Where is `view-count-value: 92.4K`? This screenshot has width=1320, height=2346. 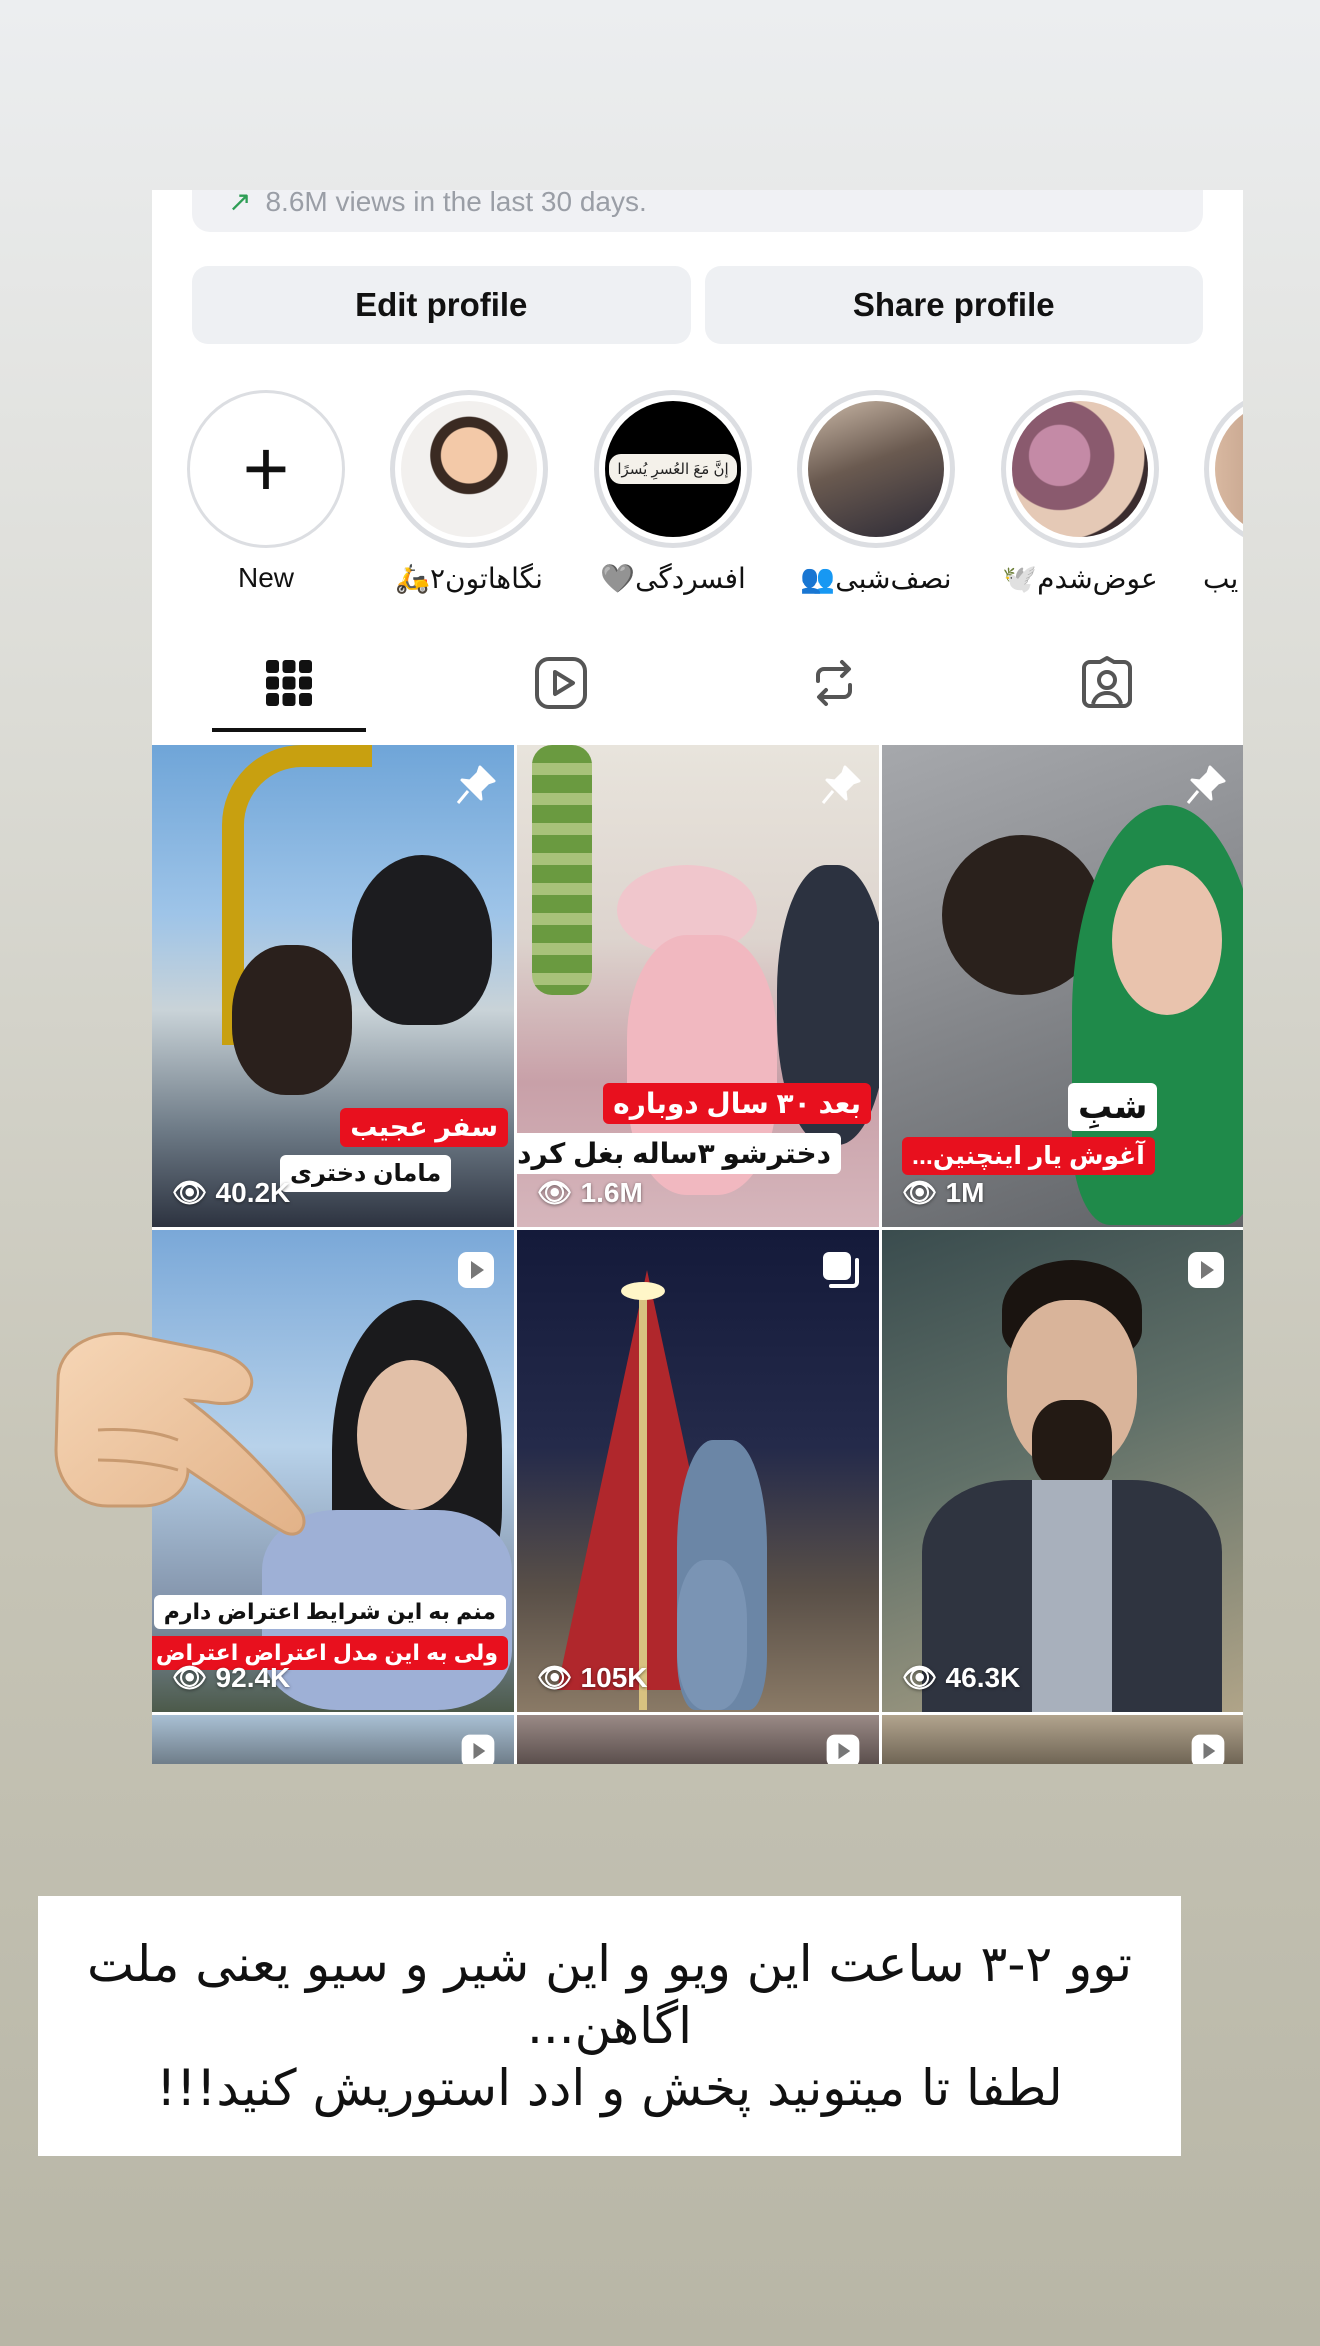 view-count-value: 92.4K is located at coordinates (253, 1677).